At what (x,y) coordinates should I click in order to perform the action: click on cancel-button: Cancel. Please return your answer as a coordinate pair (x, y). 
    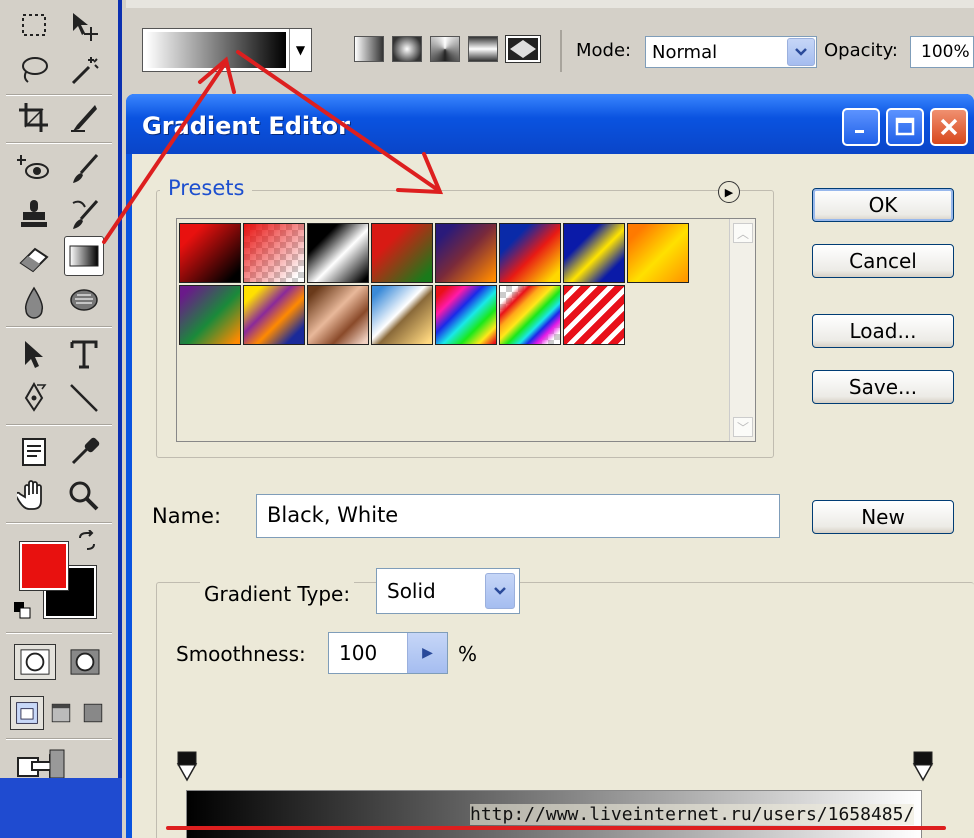
    Looking at the image, I should click on (883, 261).